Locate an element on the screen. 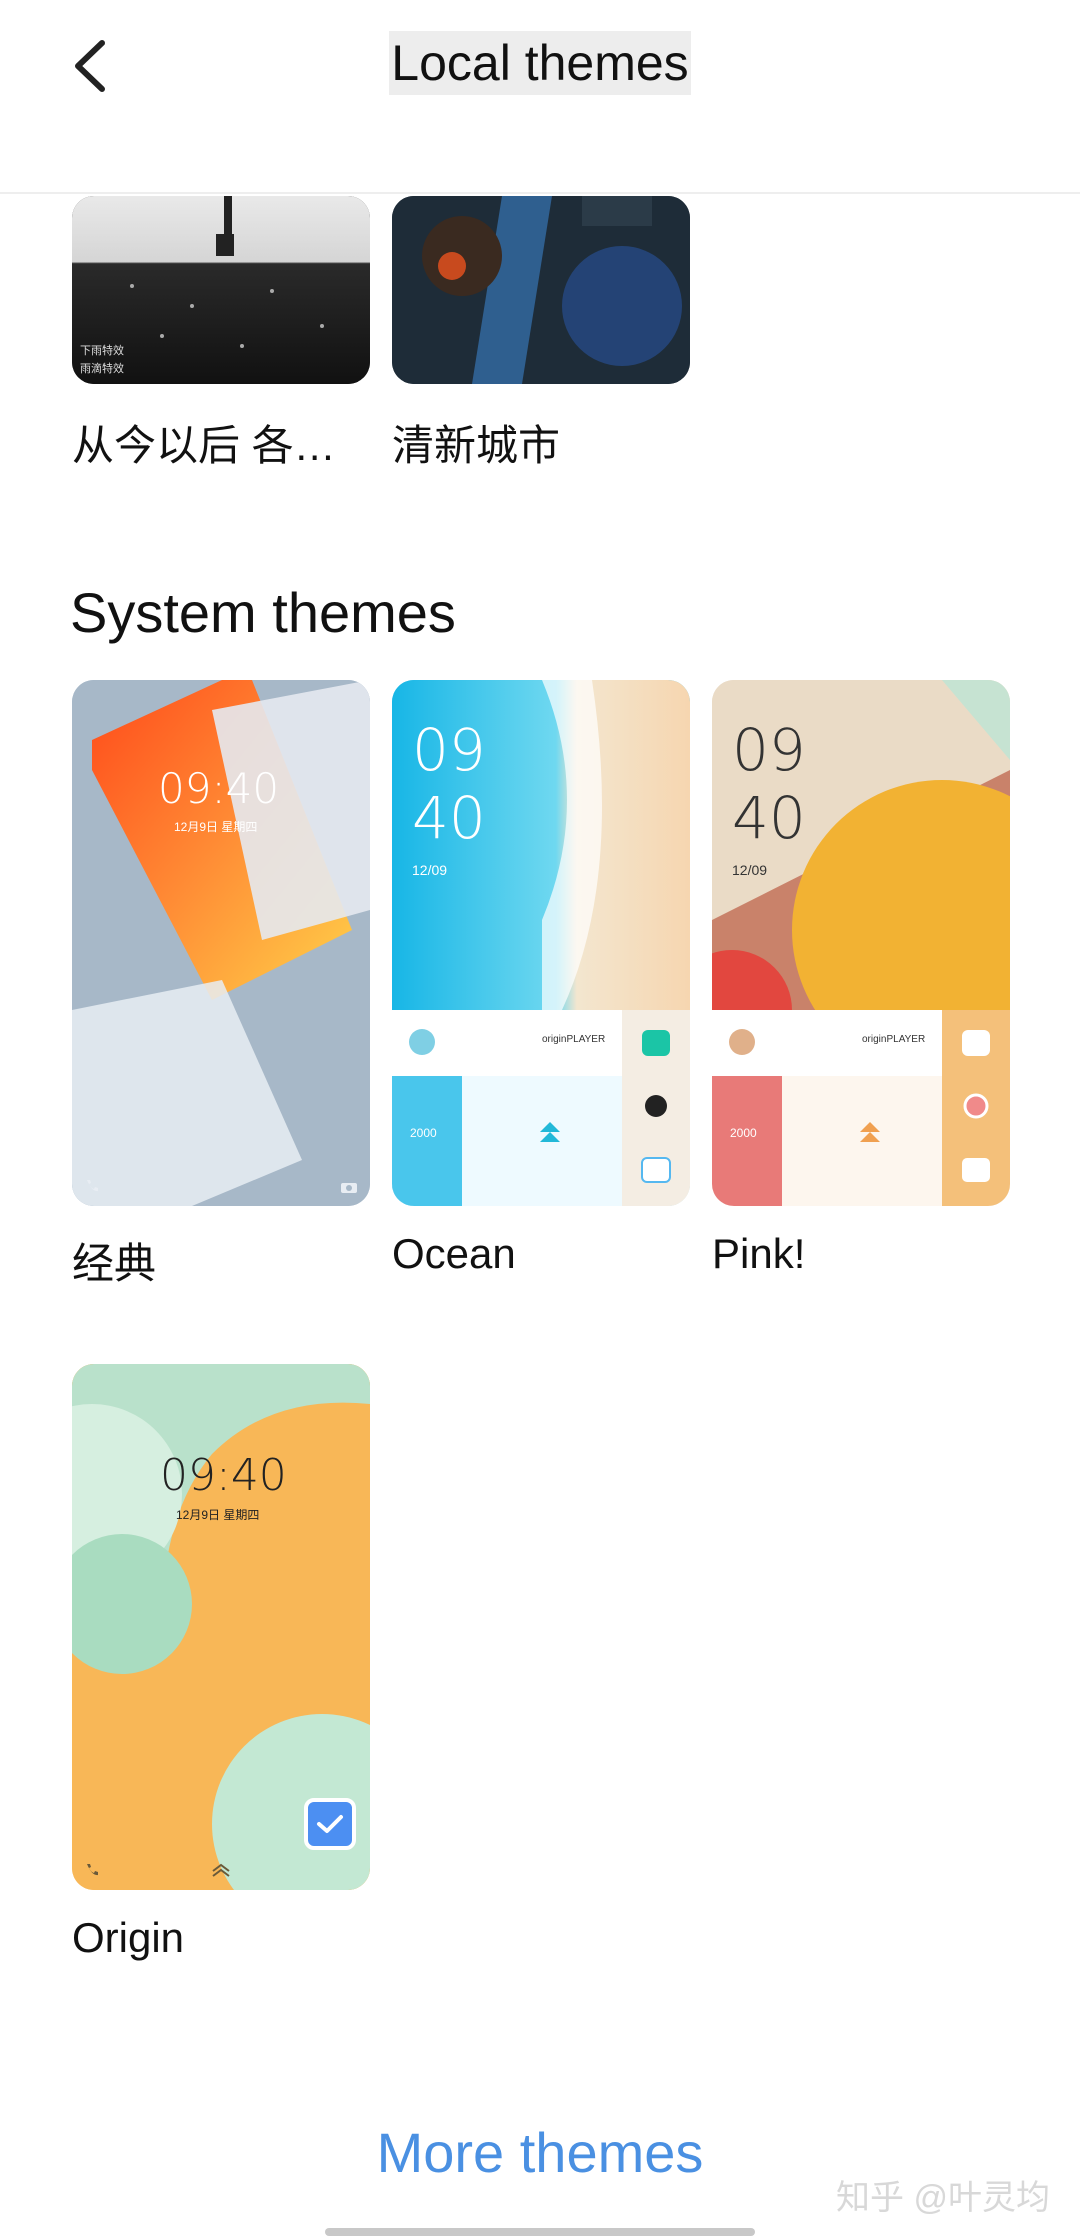 This screenshot has width=1080, height=2240. chevron-up-icon is located at coordinates (221, 1870).